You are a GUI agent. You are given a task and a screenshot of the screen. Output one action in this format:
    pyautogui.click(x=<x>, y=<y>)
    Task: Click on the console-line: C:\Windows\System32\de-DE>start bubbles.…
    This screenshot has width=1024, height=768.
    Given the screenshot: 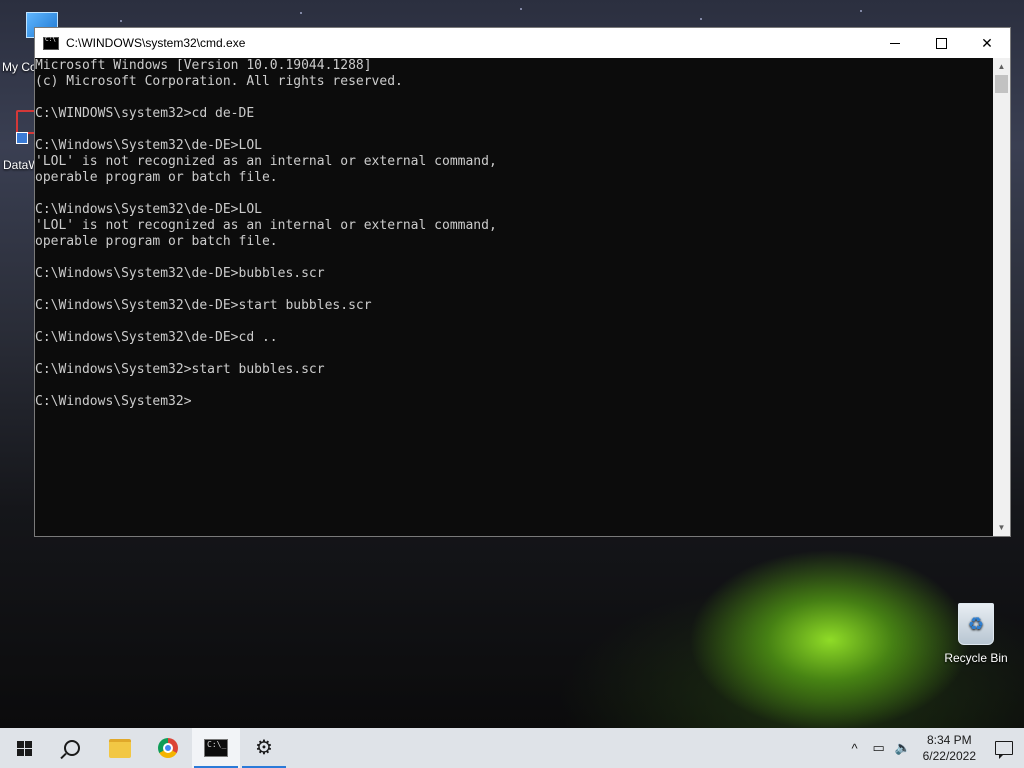 What is the action you would take?
    pyautogui.click(x=203, y=305)
    